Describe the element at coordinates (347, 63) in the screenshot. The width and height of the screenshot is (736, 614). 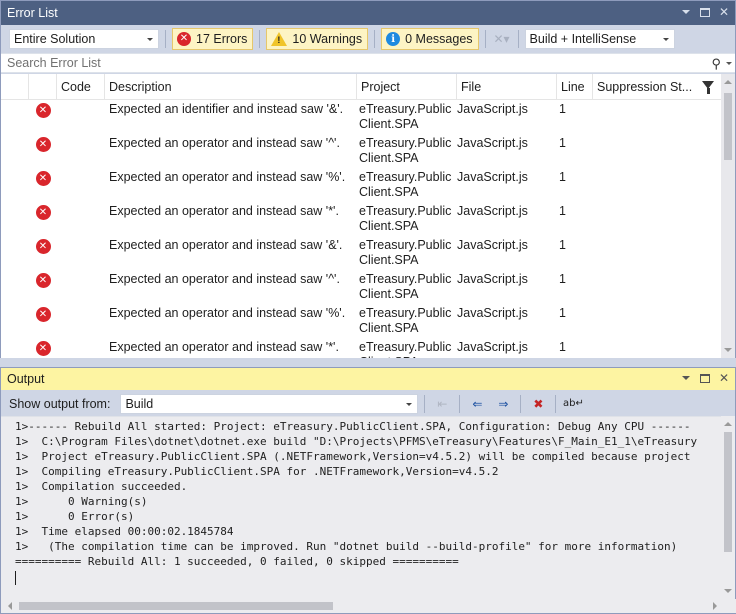
I see `search-error-list-input` at that location.